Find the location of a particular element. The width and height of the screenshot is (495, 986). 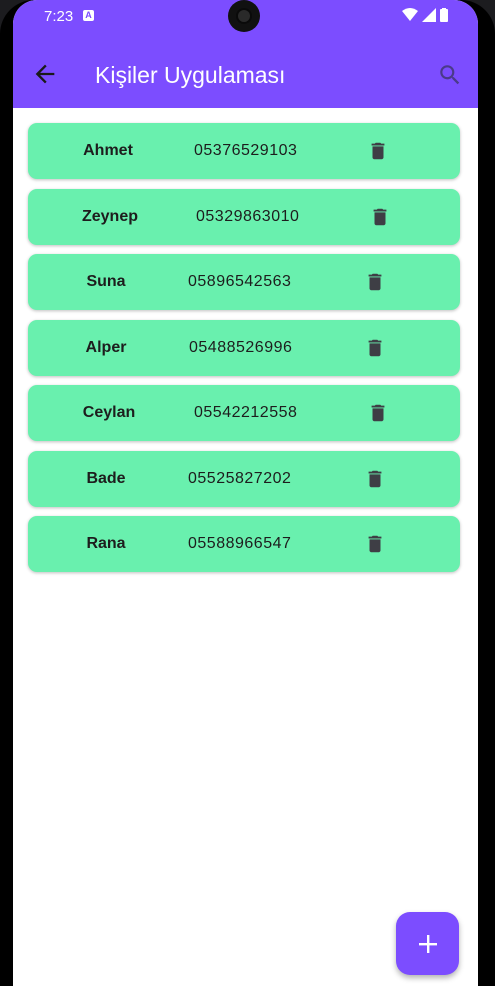

status-bar: 7:23 A is located at coordinates (245, 18).